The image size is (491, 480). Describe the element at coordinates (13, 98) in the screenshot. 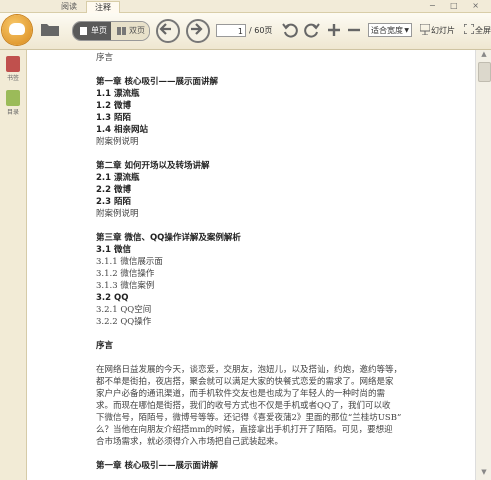

I see `toc-icon` at that location.